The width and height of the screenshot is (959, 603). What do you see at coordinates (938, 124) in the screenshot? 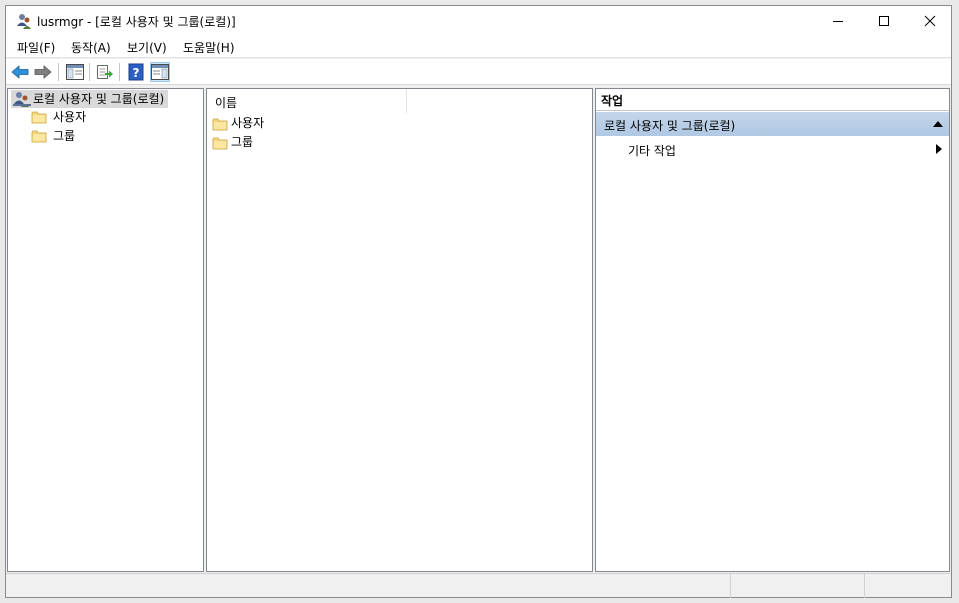
I see `collapse-up-icon` at bounding box center [938, 124].